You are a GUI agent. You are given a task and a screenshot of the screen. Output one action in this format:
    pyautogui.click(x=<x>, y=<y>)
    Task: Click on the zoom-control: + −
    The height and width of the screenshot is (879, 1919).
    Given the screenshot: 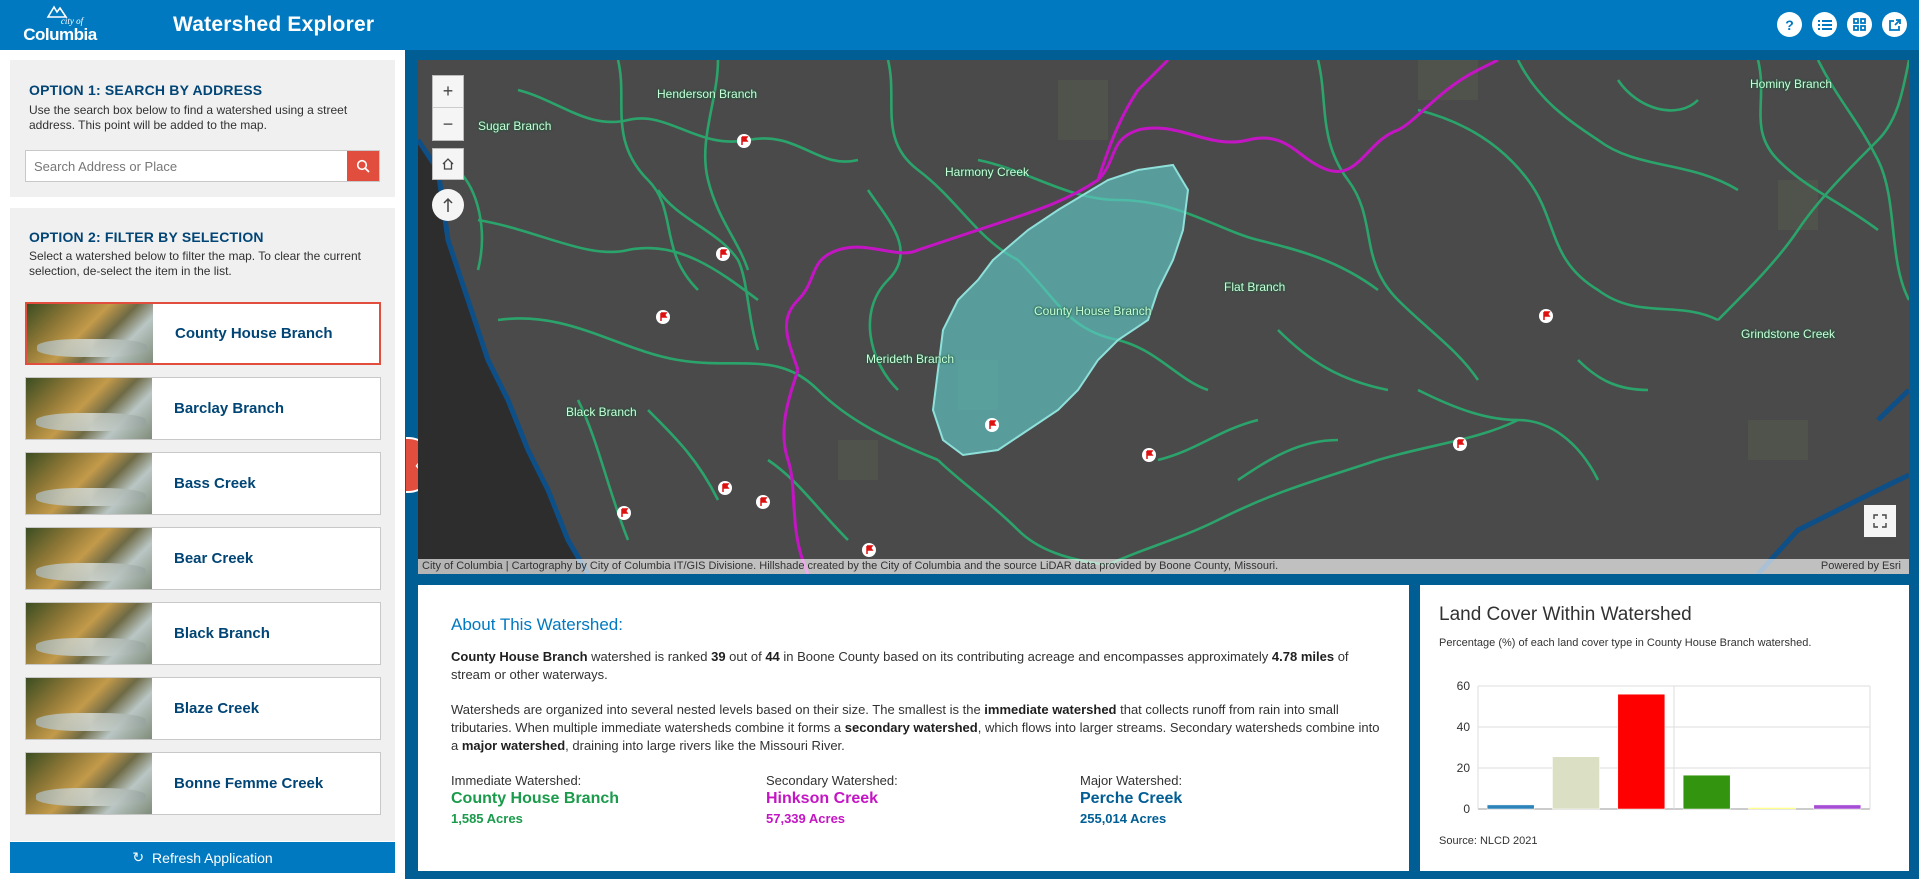 What is the action you would take?
    pyautogui.click(x=448, y=108)
    